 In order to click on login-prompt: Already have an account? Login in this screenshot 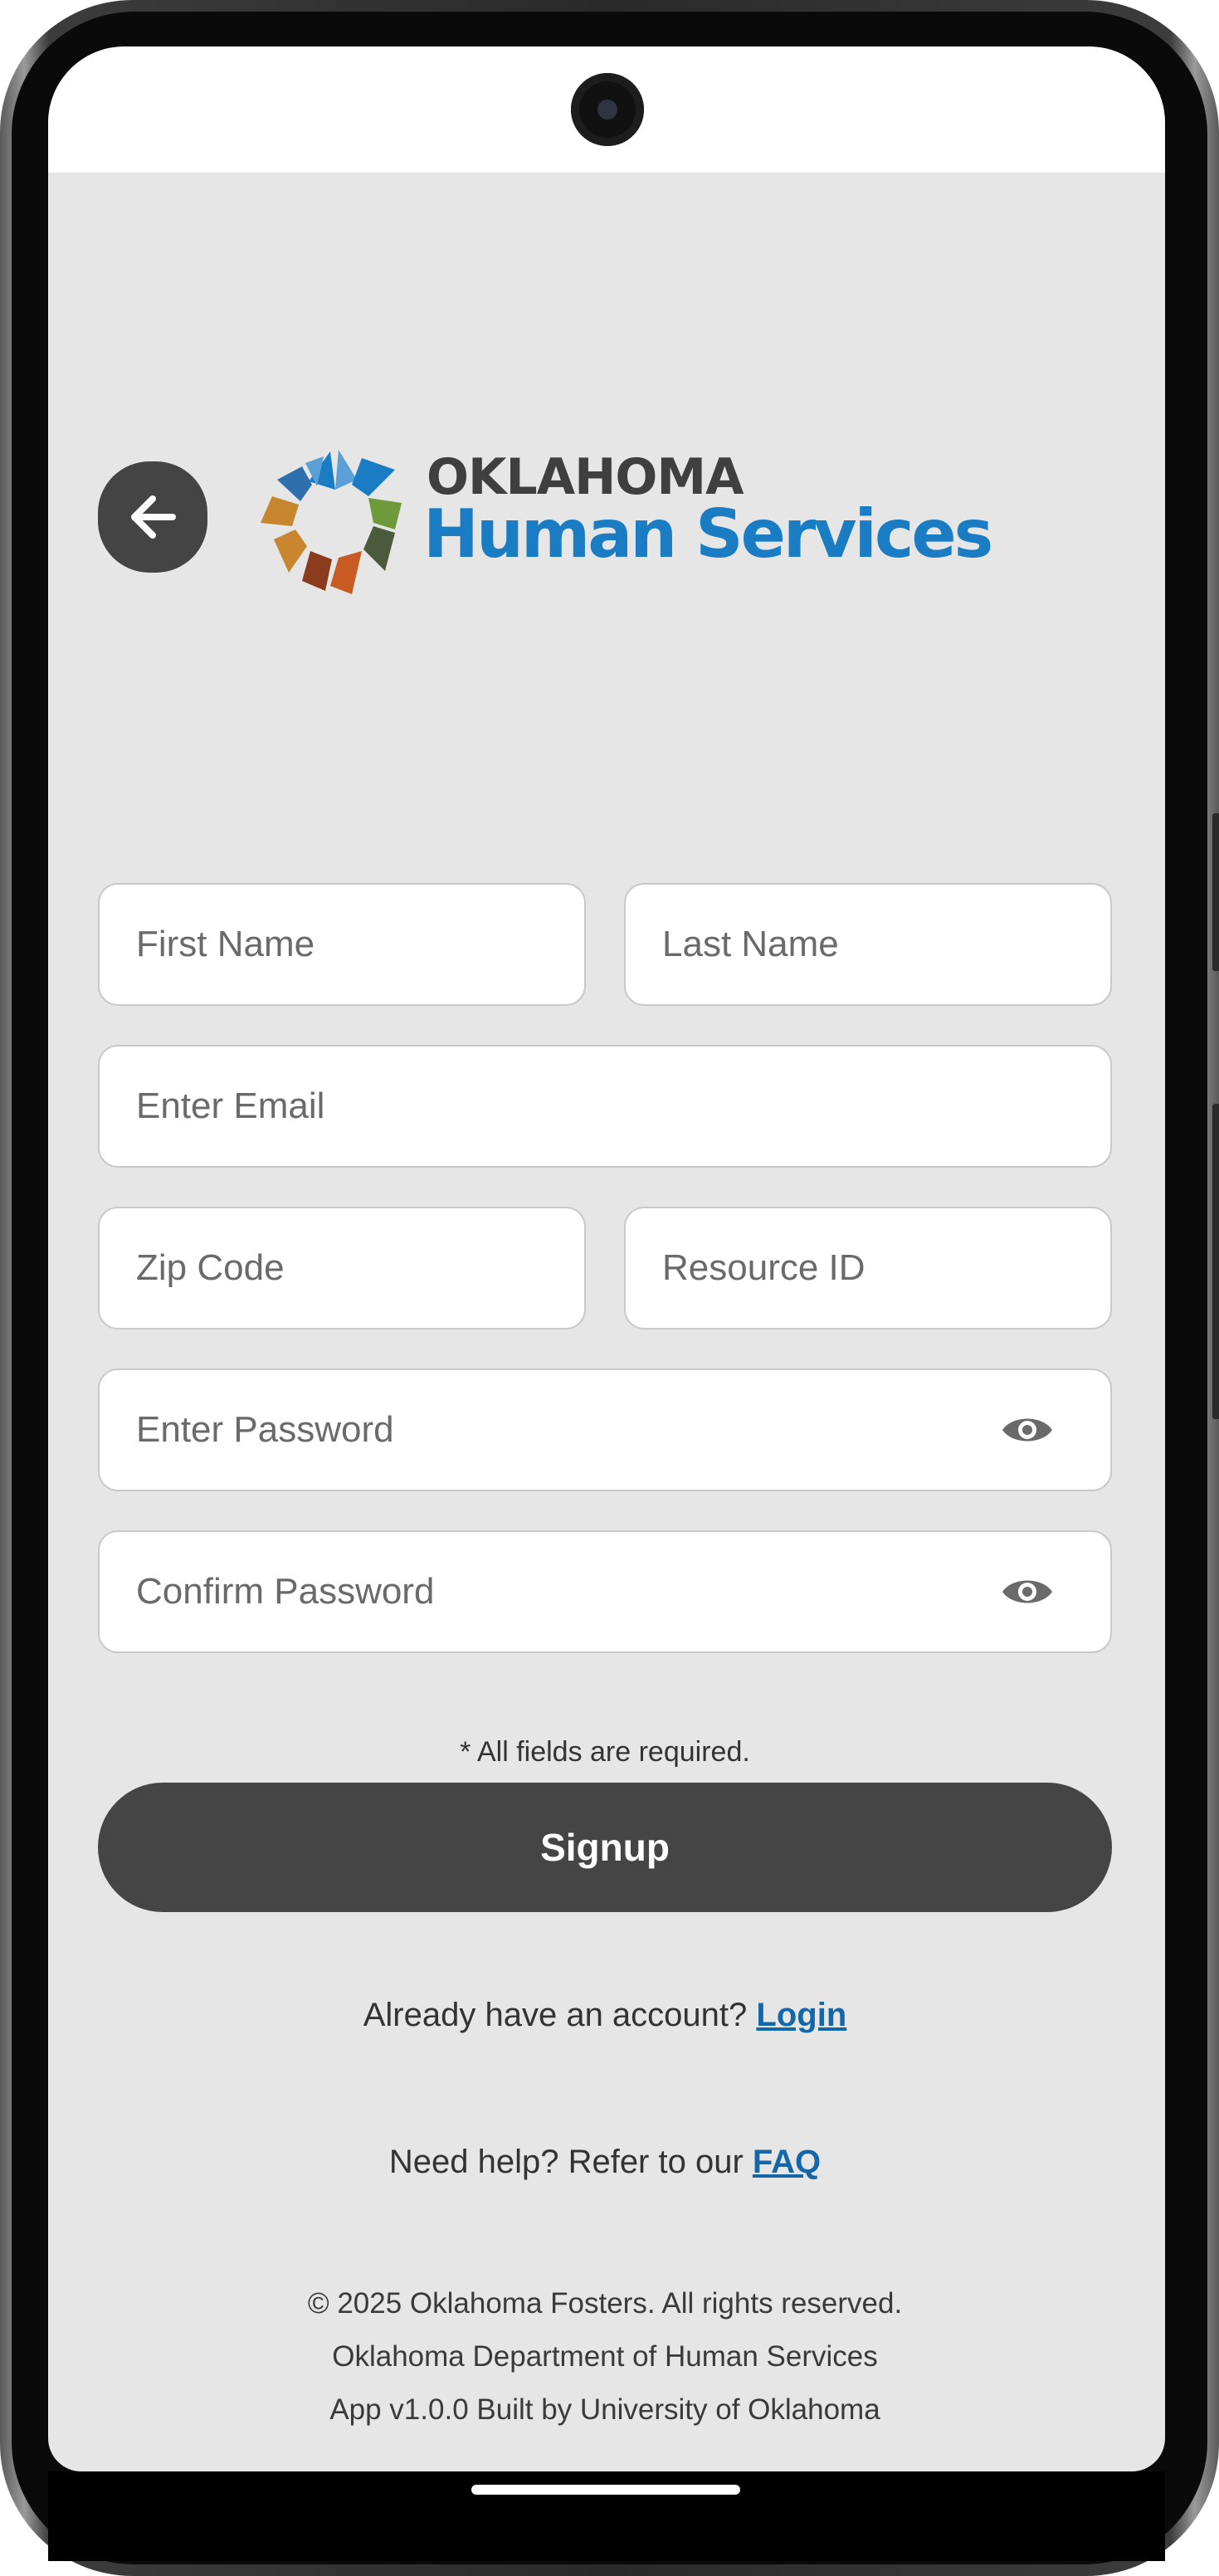, I will do `click(605, 2016)`.